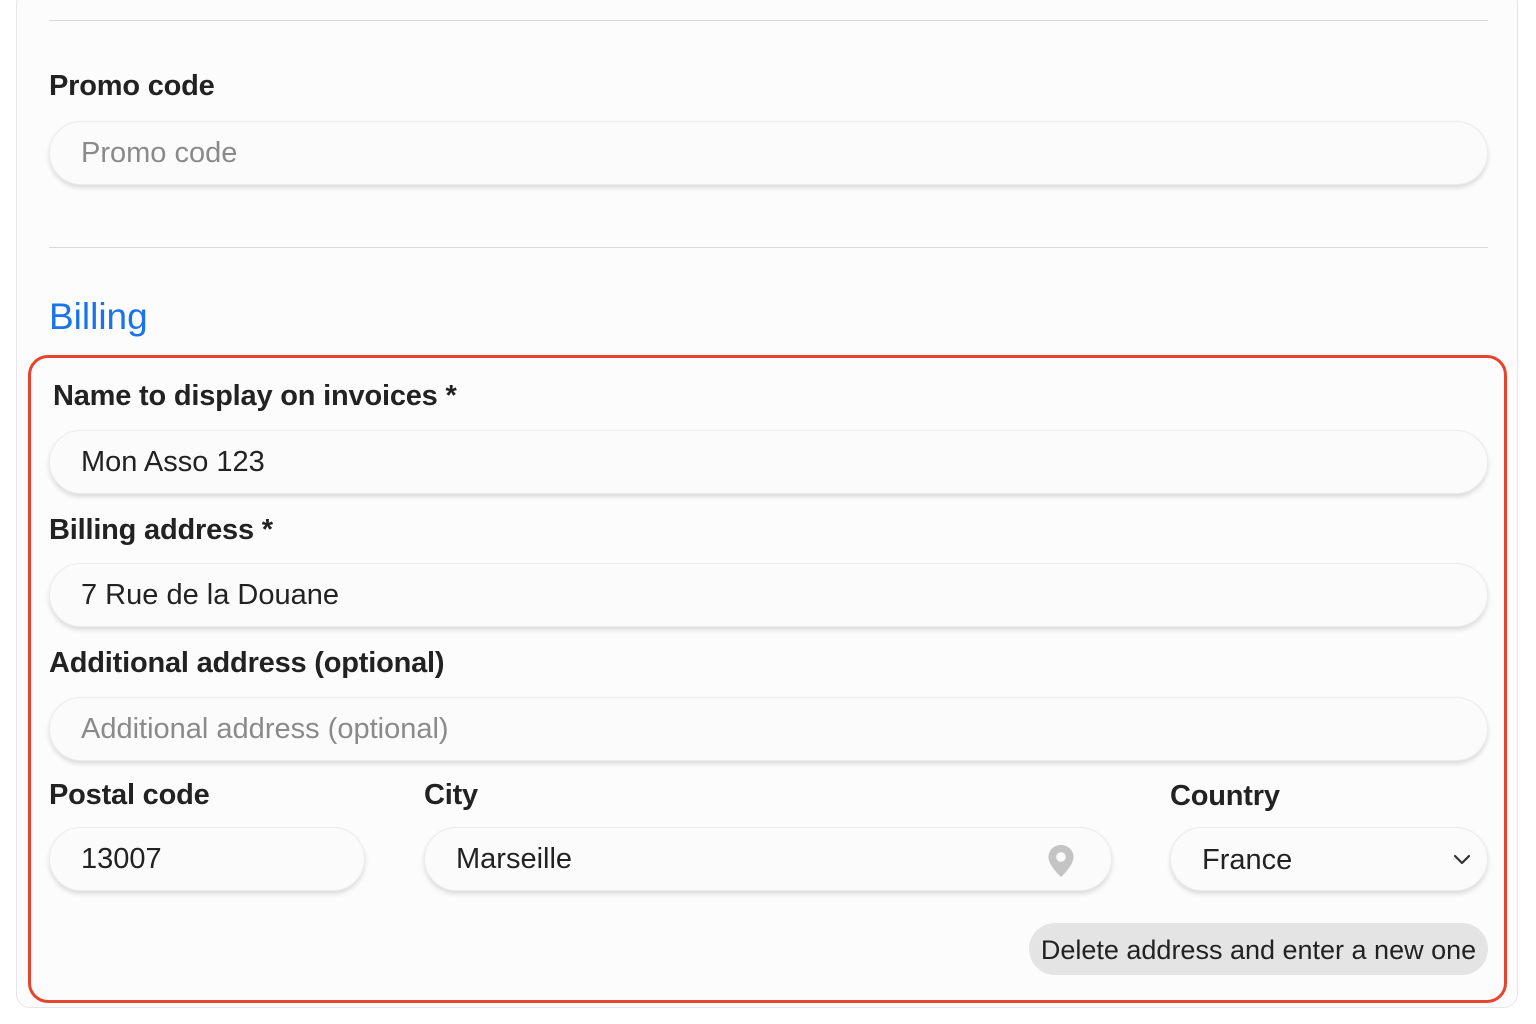 The height and width of the screenshot is (1024, 1536). Describe the element at coordinates (255, 396) in the screenshot. I see `invoice-name-label: Name to display on invoices *` at that location.